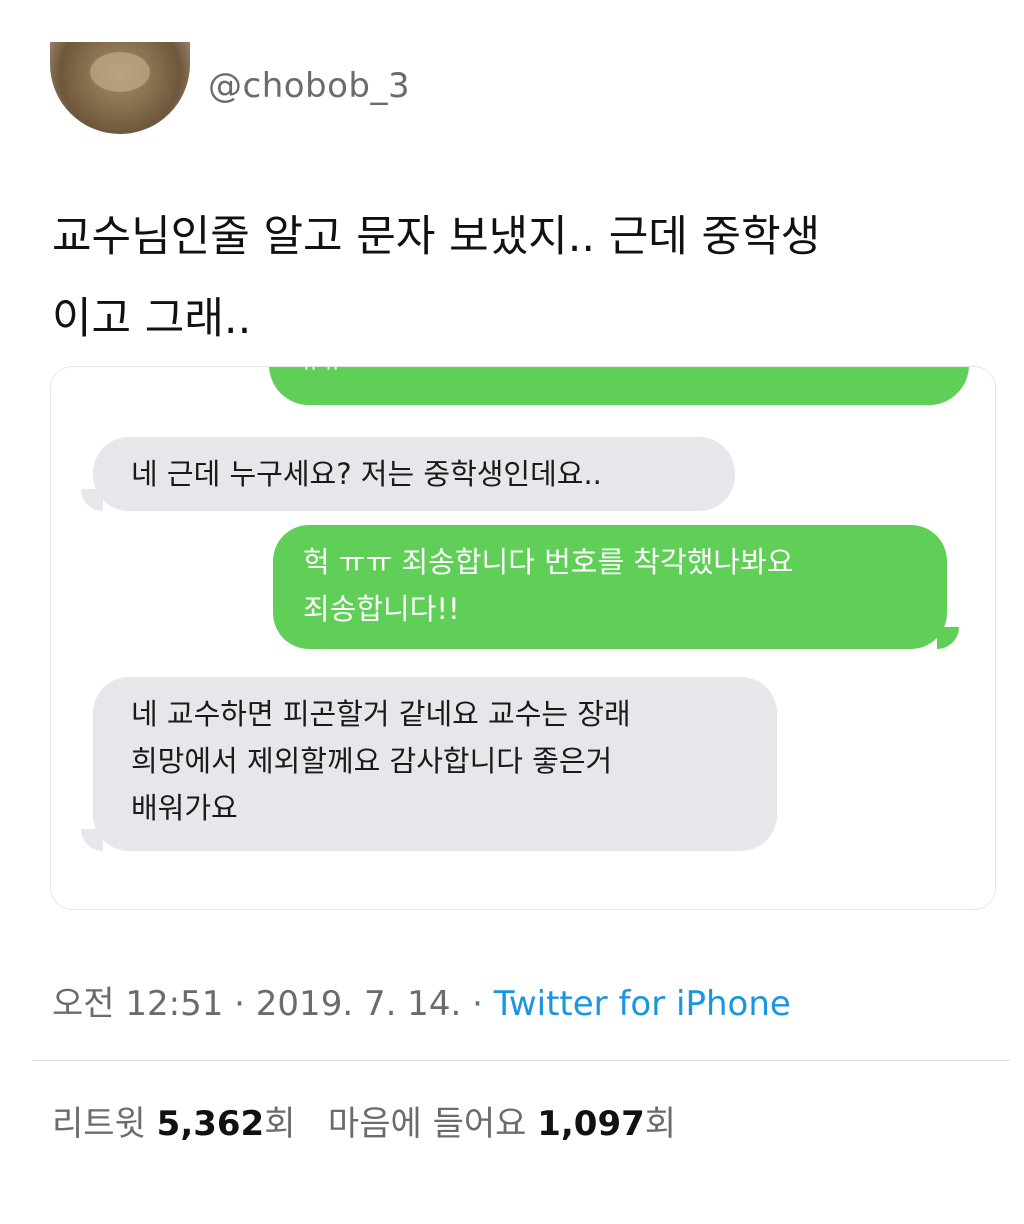 Image resolution: width=1024 pixels, height=1224 pixels. I want to click on tweet-date: 2019. 7. 14., so click(358, 1004).